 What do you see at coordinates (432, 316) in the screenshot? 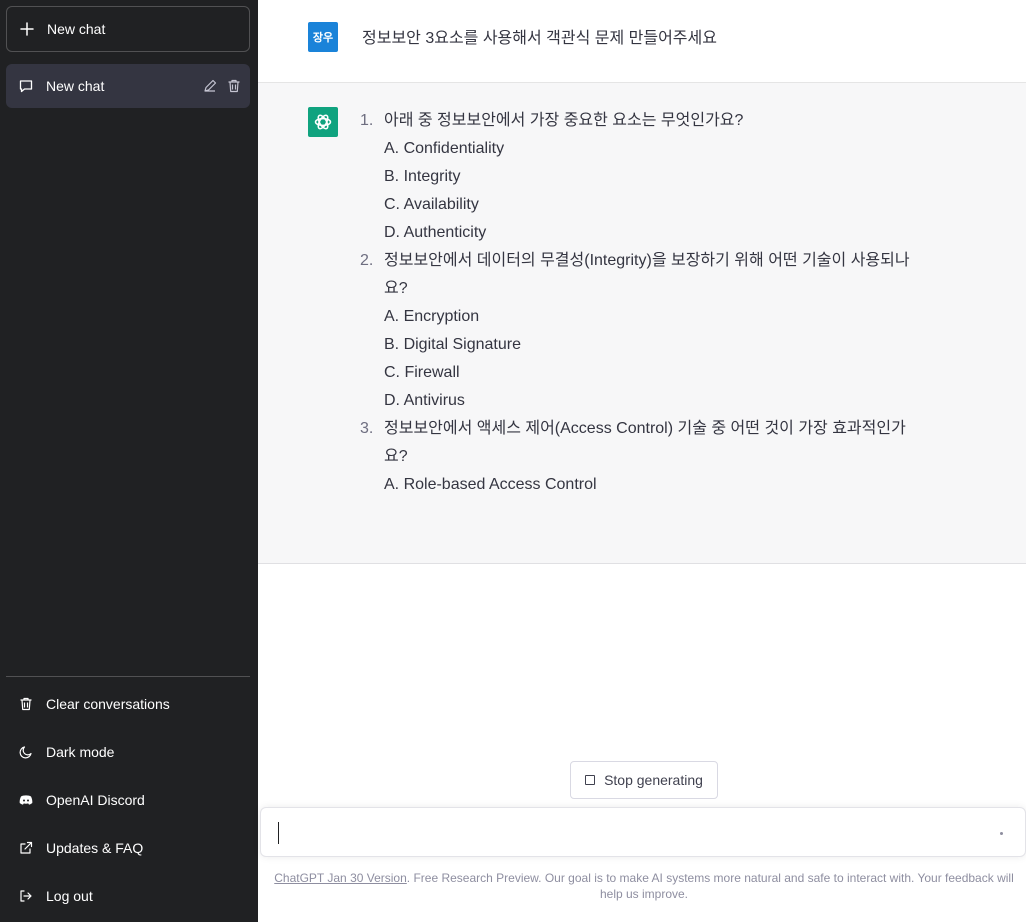
I see `answer-option: A. Encryption` at bounding box center [432, 316].